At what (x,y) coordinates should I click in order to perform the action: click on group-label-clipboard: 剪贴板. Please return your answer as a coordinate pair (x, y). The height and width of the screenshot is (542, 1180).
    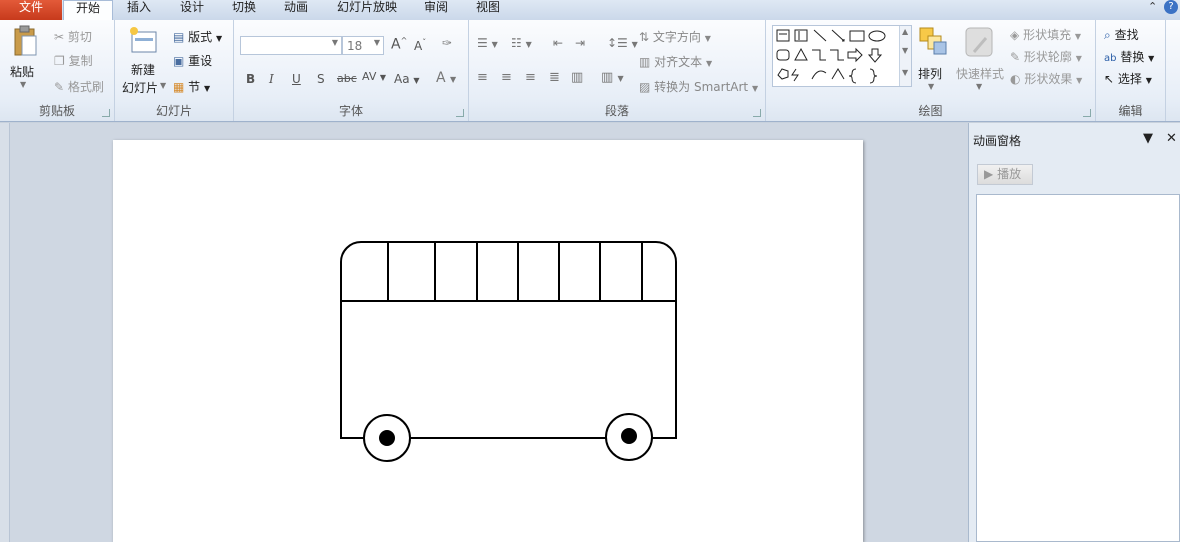
    Looking at the image, I should click on (56, 111).